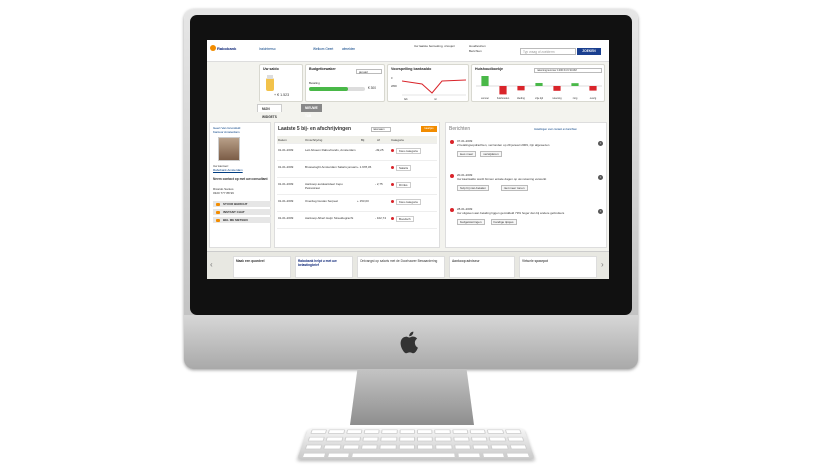  What do you see at coordinates (568, 70) in the screenshot?
I see `account-select: rekeningnummer 1300 64 9 SC3M` at bounding box center [568, 70].